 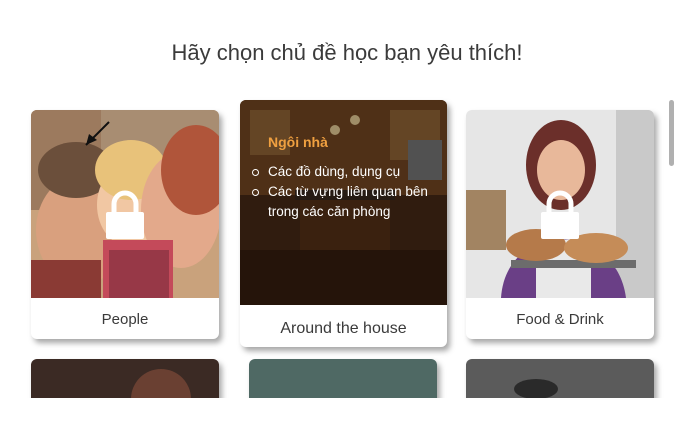 I want to click on topic-card-people: People, so click(x=125, y=224).